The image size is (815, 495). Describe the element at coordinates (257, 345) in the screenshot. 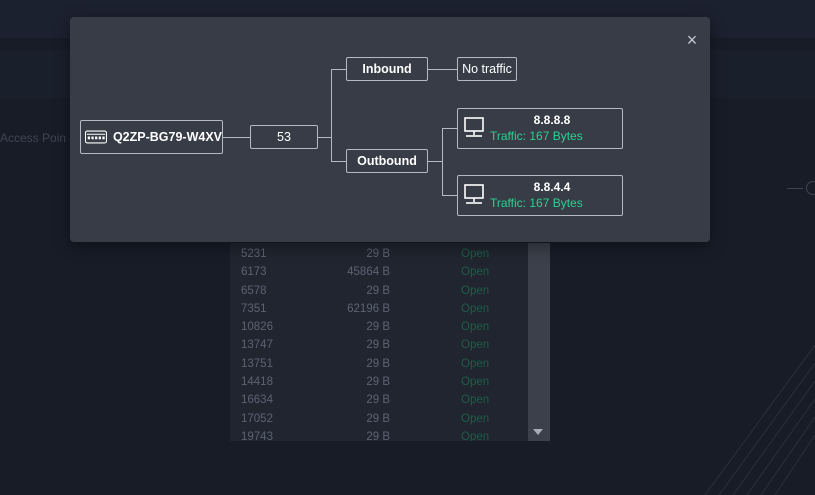

I see `port-cell: 13747` at that location.